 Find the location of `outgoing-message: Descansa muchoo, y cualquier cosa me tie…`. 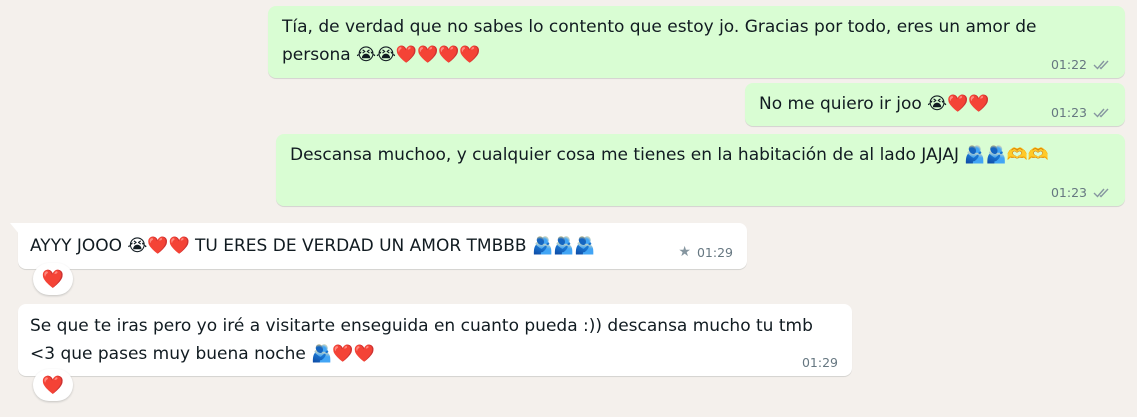

outgoing-message: Descansa muchoo, y cualquier cosa me tie… is located at coordinates (700, 170).